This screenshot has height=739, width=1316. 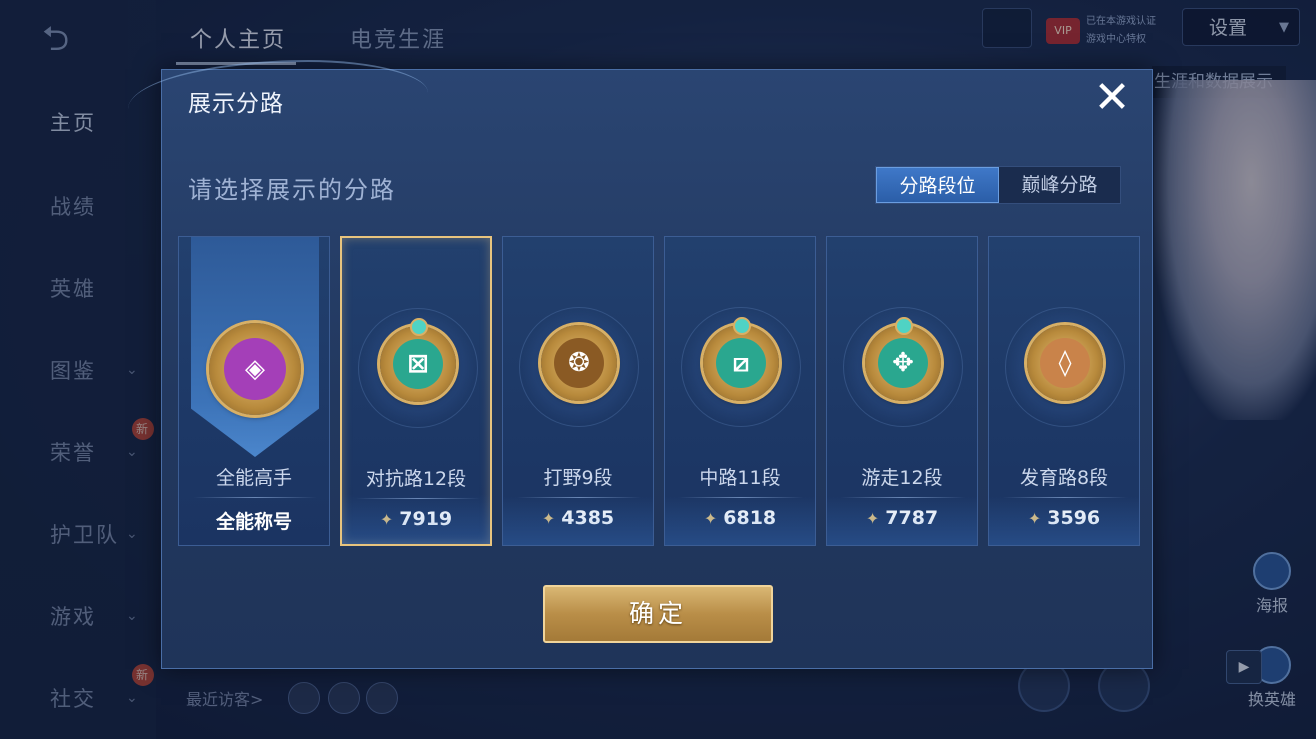 I want to click on emblem-core: ⧄, so click(x=741, y=363).